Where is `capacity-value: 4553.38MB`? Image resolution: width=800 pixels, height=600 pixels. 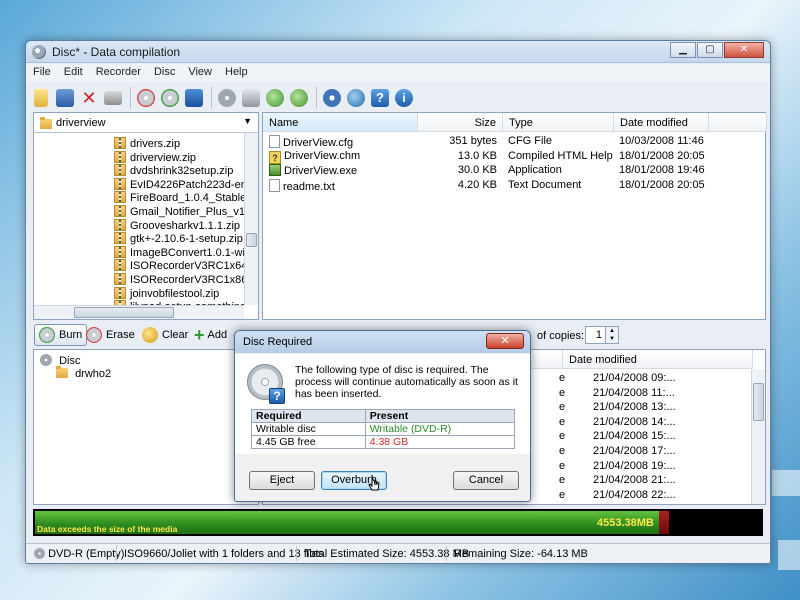 capacity-value: 4553.38MB is located at coordinates (625, 523).